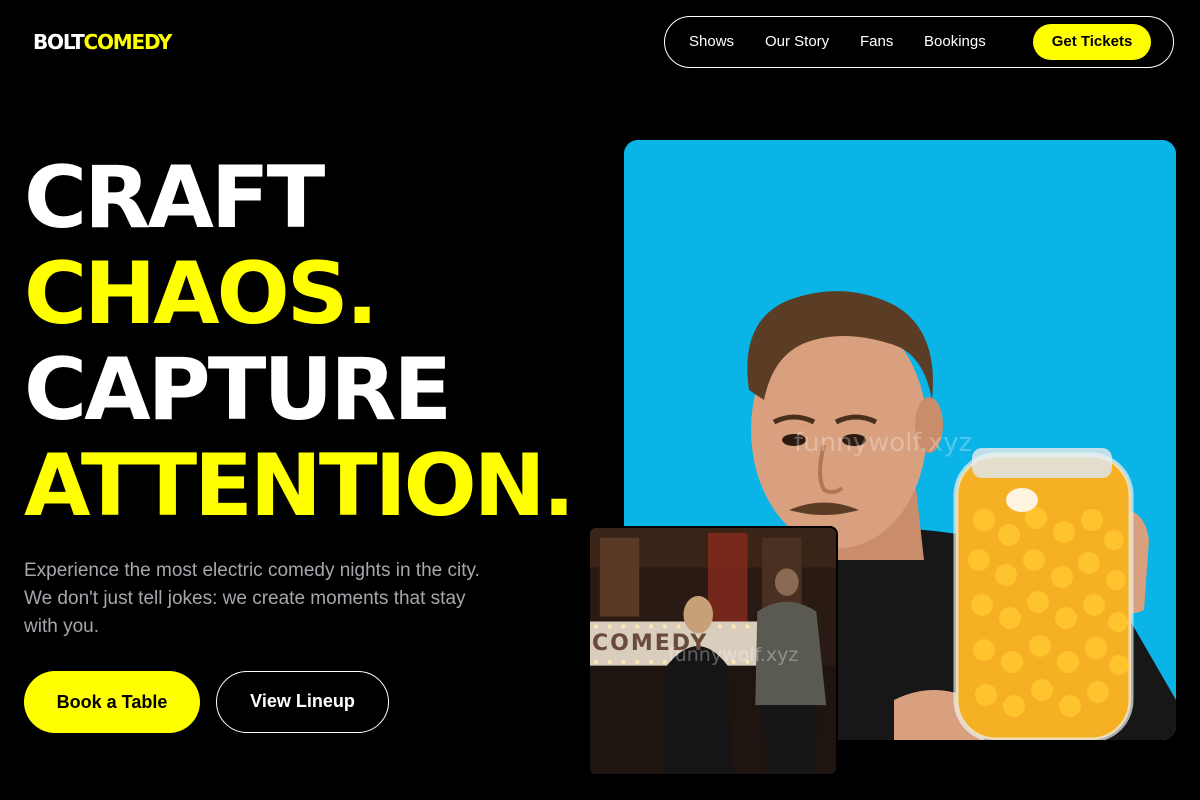 The width and height of the screenshot is (1200, 800). Describe the element at coordinates (238, 390) in the screenshot. I see `headline-line-capture: CAPTURE` at that location.